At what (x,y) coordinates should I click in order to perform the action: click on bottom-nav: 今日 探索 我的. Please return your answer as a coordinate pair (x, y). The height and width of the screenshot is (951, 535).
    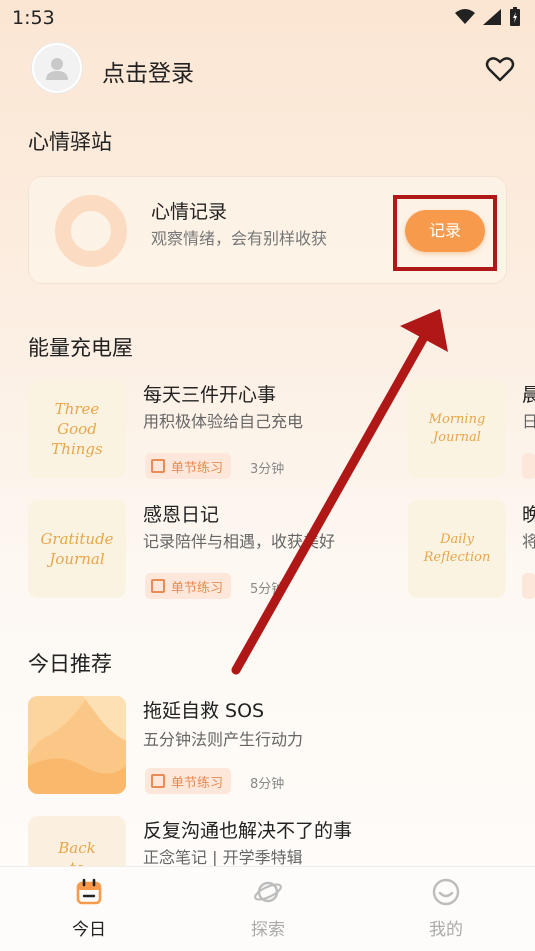
    Looking at the image, I should click on (267, 908).